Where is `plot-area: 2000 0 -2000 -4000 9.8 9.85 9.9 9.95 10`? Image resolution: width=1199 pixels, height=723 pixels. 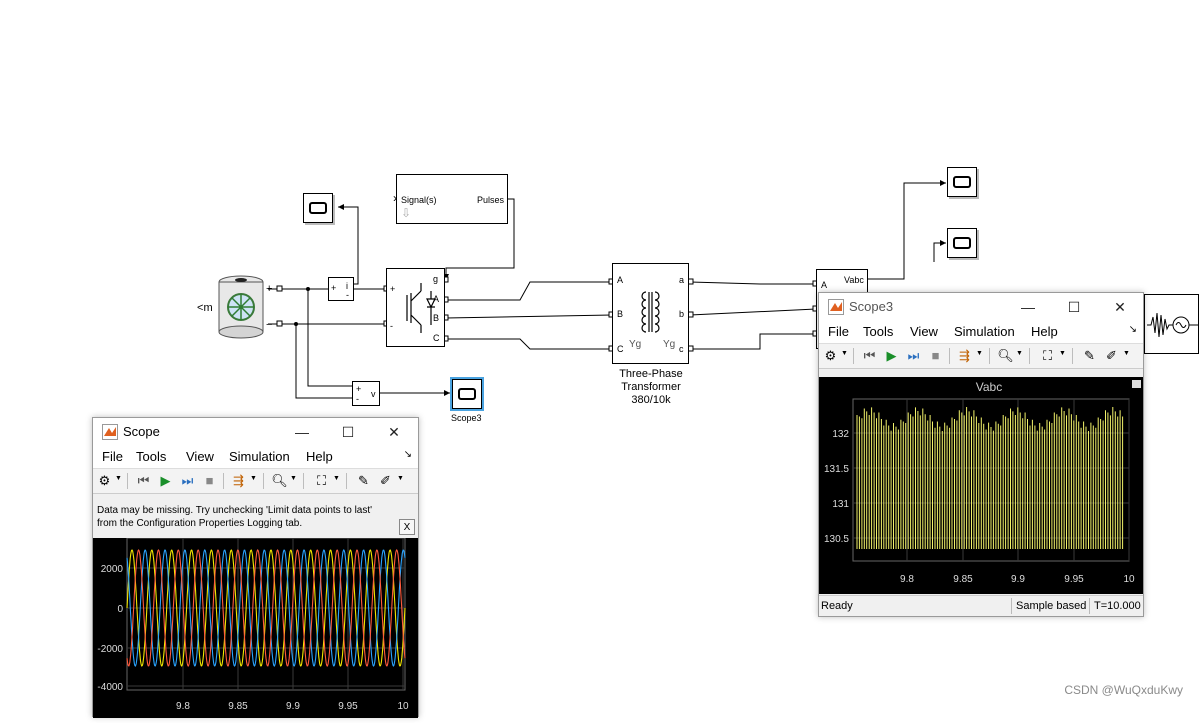
plot-area: 2000 0 -2000 -4000 9.8 9.85 9.9 9.95 10 is located at coordinates (255, 627).